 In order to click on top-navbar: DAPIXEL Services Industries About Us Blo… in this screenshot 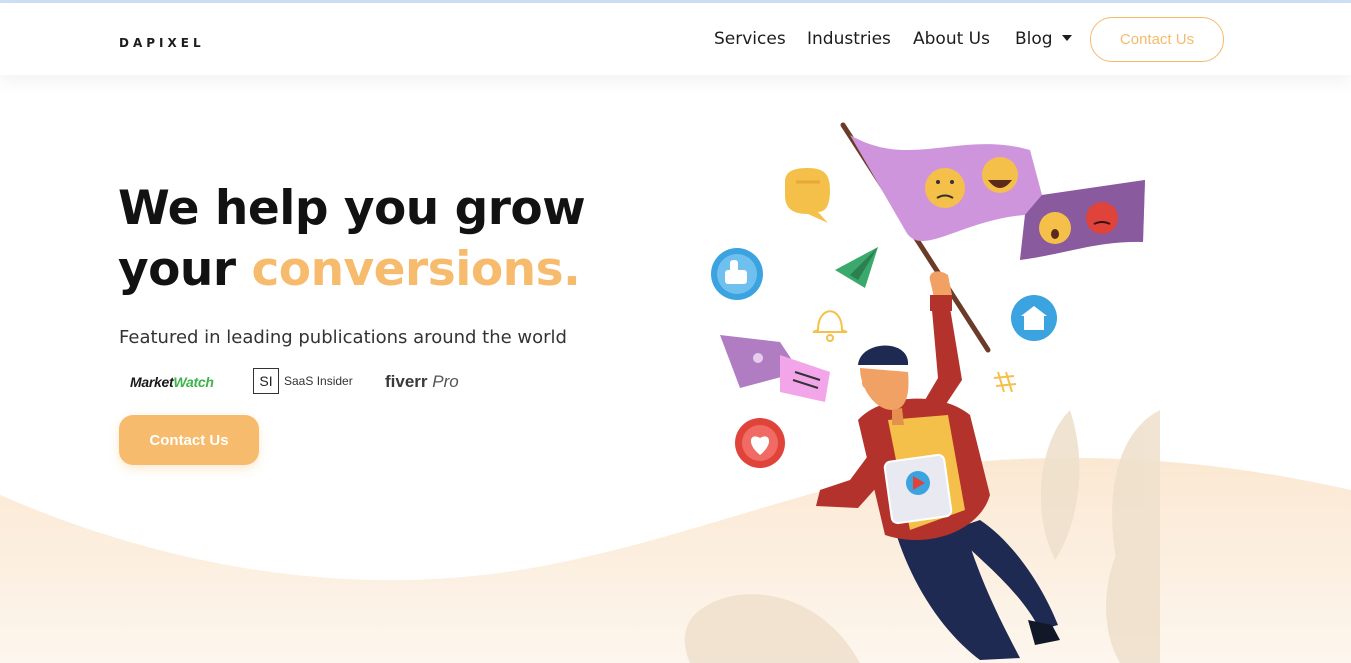, I will do `click(675, 39)`.